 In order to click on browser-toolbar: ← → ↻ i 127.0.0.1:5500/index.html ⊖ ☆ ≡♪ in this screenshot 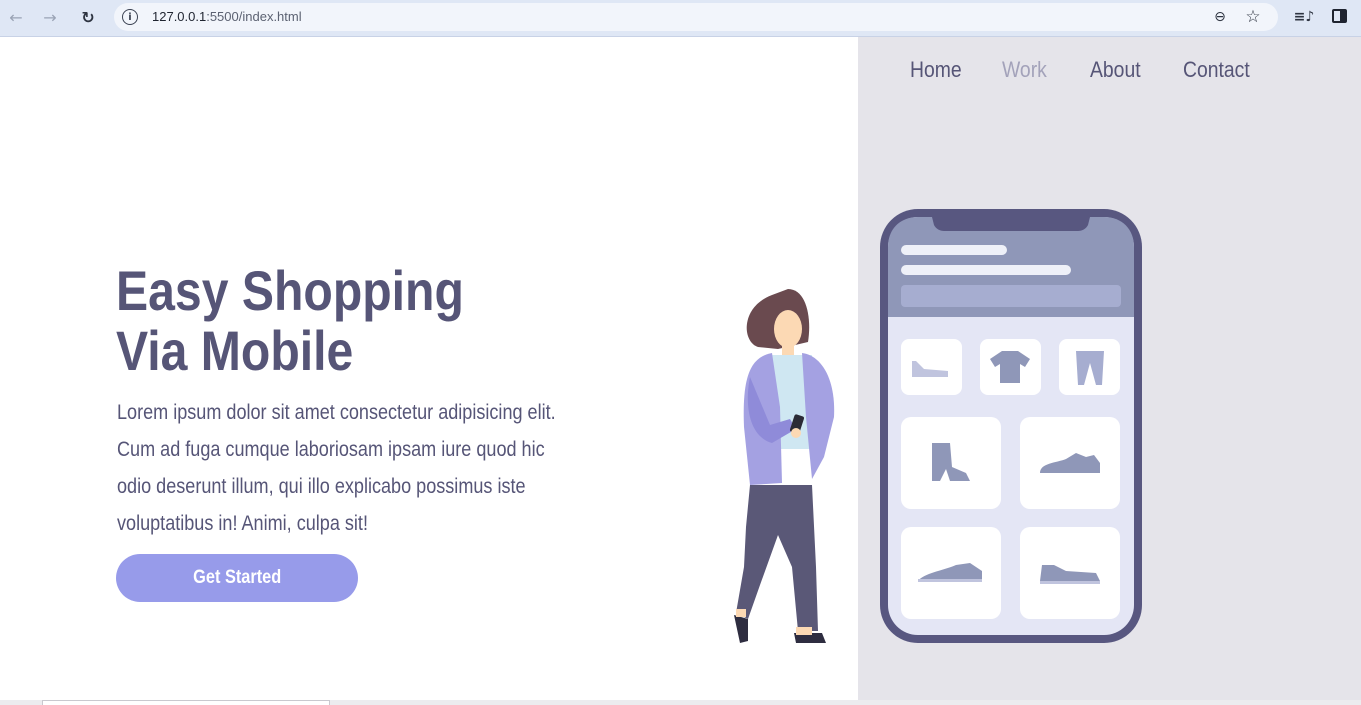, I will do `click(680, 18)`.